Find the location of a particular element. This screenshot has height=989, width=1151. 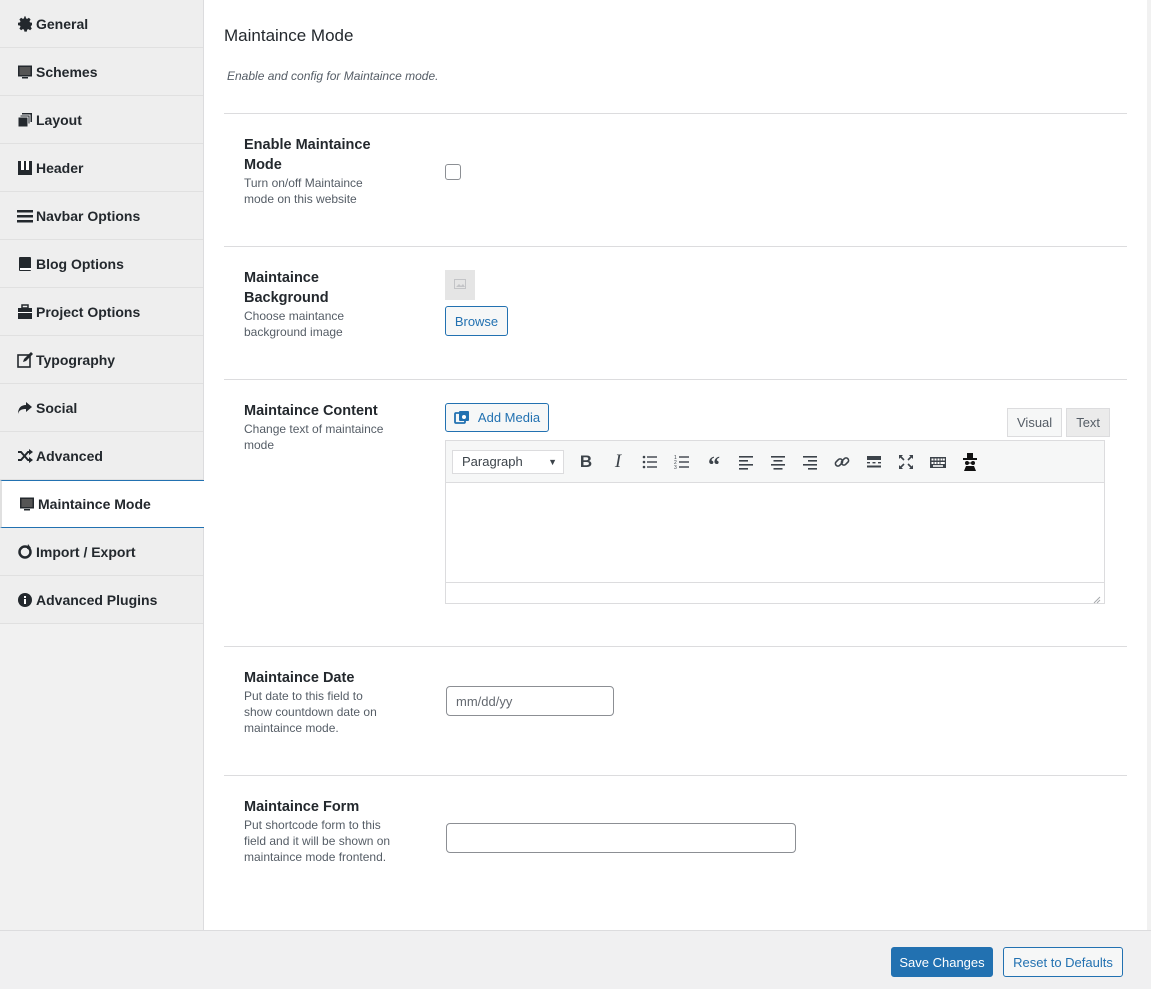

sidebar-item-maintaince-mode: Maintaince Mode is located at coordinates (102, 504).